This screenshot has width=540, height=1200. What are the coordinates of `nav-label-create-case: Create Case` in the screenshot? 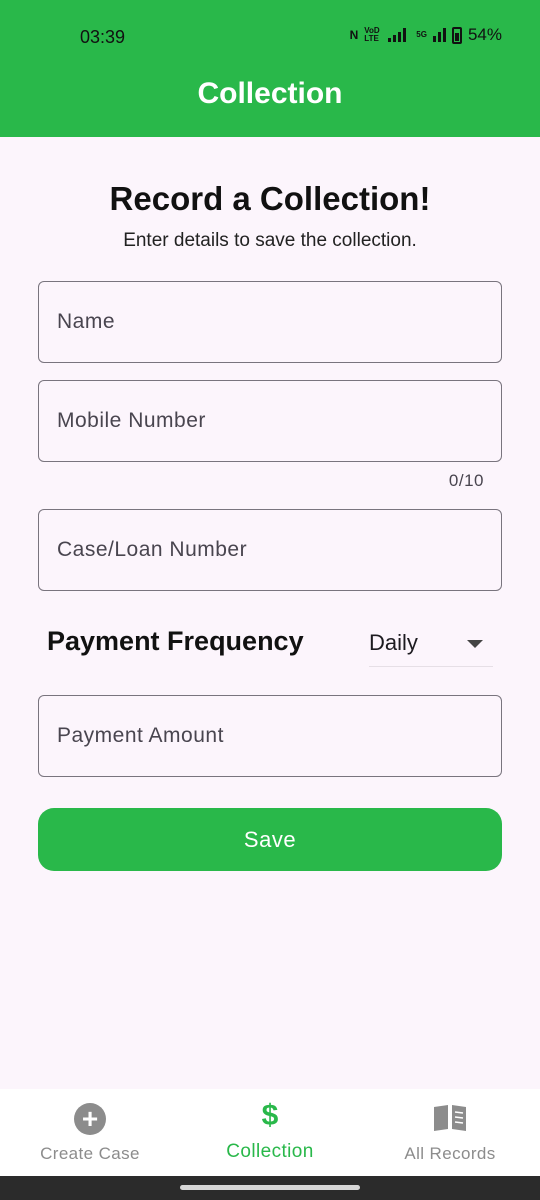 It's located at (90, 1153).